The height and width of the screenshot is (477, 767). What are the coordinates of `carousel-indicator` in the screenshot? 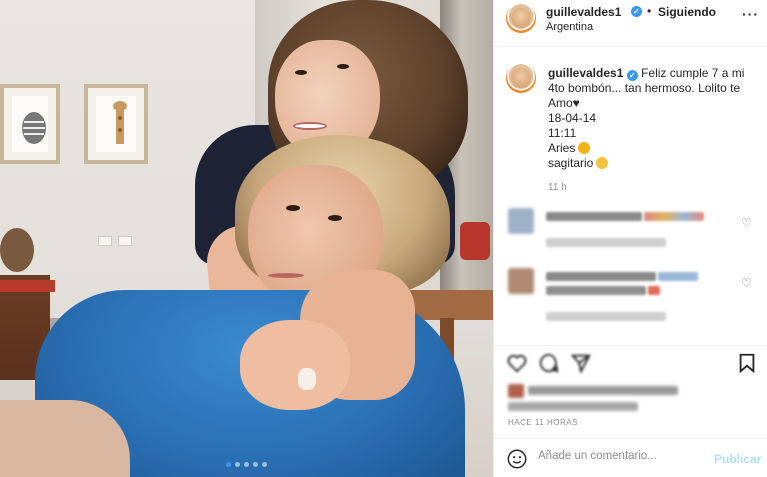 It's located at (246, 464).